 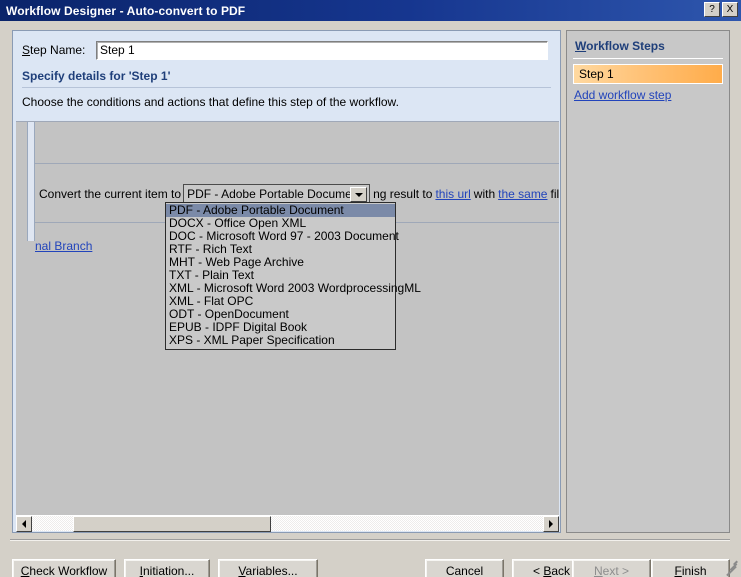 I want to click on output-format-combobox: PDF - Adobe Portable Document, so click(x=277, y=194).